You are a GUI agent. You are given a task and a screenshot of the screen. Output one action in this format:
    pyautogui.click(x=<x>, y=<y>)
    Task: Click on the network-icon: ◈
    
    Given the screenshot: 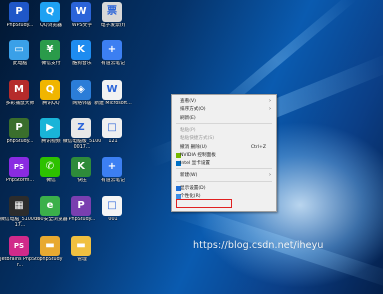 What is the action you would take?
    pyautogui.click(x=81, y=90)
    